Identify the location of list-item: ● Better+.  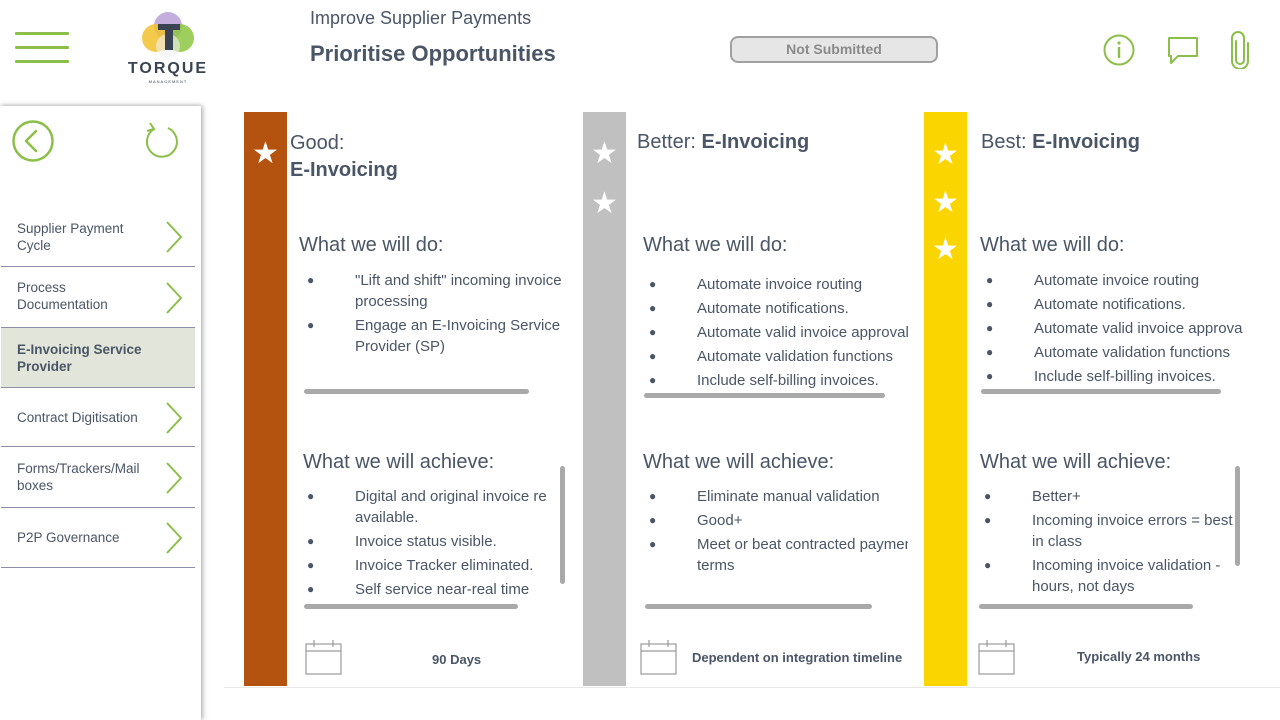
(1032, 496).